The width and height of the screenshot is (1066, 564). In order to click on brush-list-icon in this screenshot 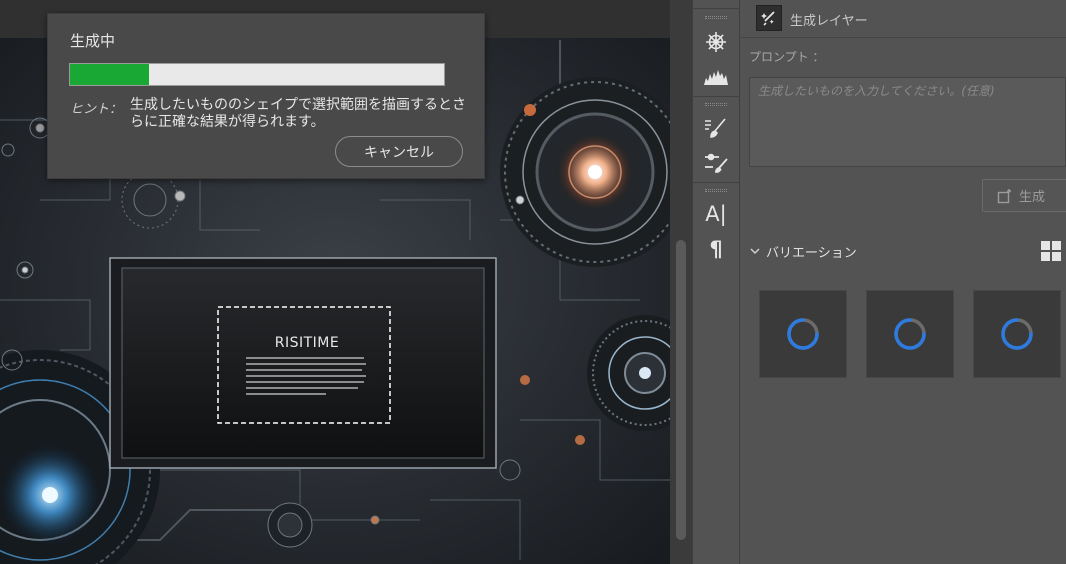, I will do `click(716, 128)`.